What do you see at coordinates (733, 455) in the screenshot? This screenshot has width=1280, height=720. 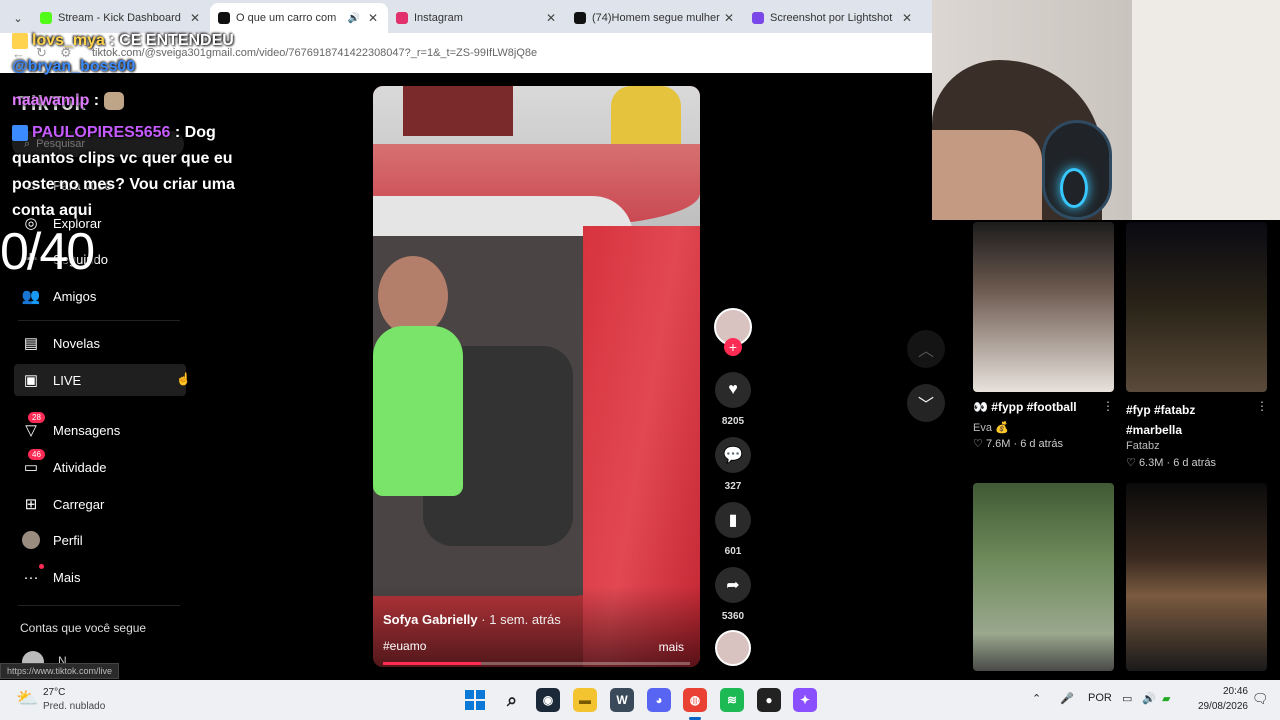 I see `comment-button: 💬` at bounding box center [733, 455].